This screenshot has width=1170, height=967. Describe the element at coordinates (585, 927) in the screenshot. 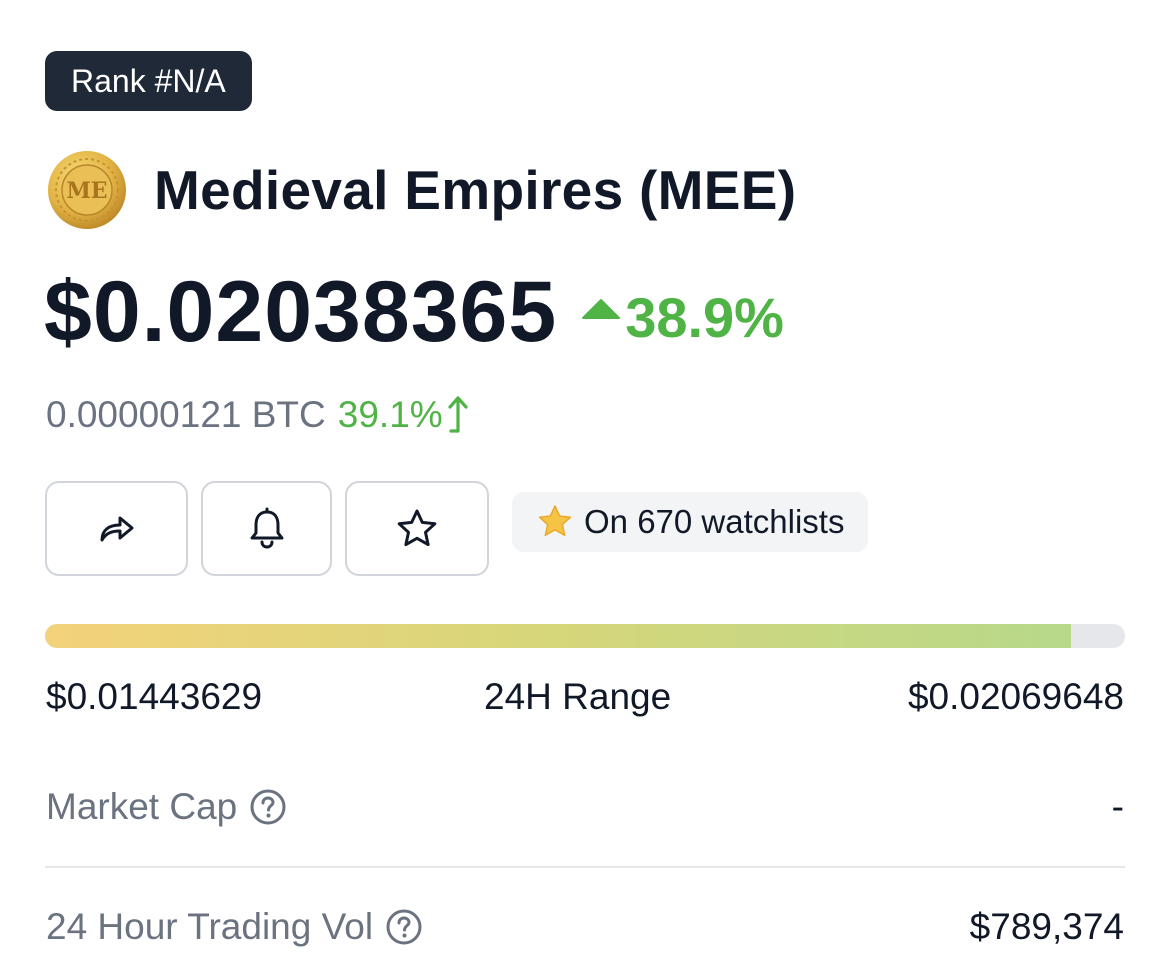

I see `trading-volume-row: 24 Hour Trading Vol $789,374` at that location.